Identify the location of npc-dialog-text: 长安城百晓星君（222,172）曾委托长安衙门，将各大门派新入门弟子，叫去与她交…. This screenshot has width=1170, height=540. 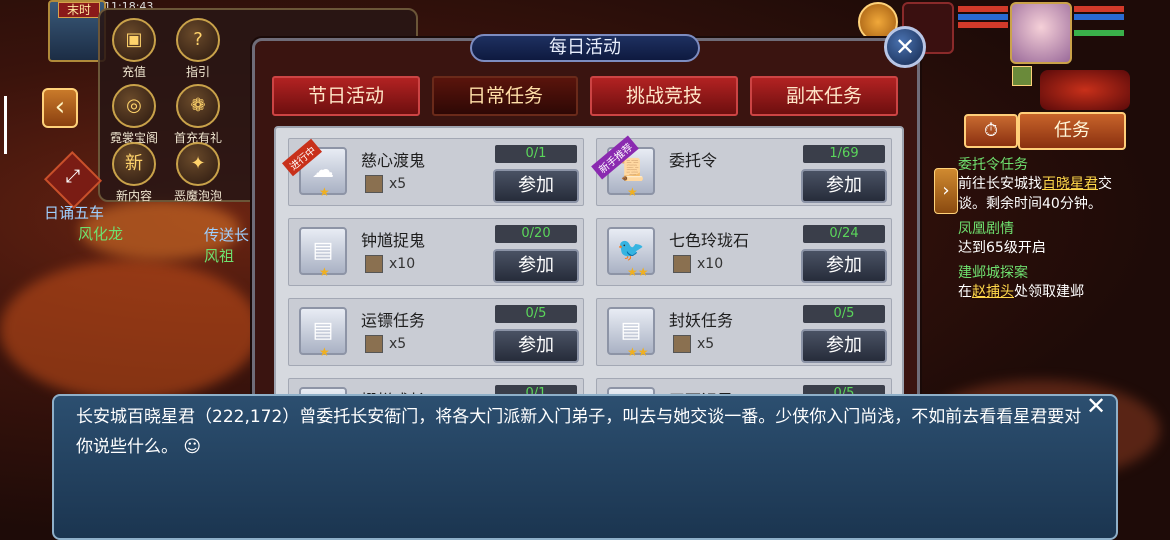
(586, 432).